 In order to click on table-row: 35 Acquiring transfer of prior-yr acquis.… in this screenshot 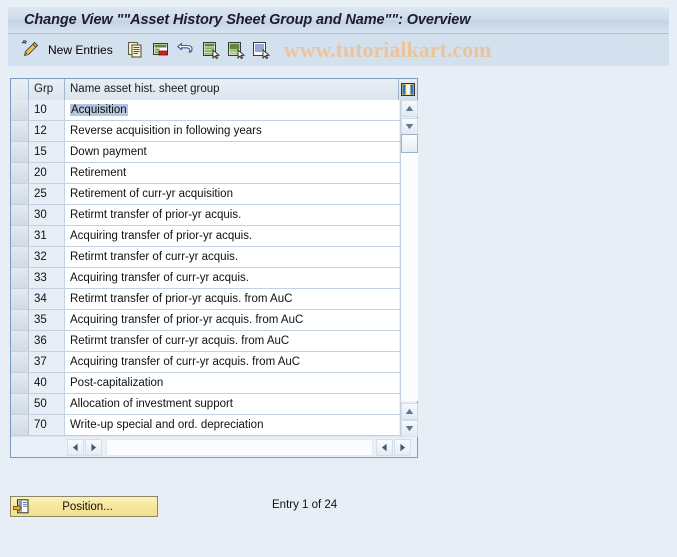, I will do `click(206, 320)`.